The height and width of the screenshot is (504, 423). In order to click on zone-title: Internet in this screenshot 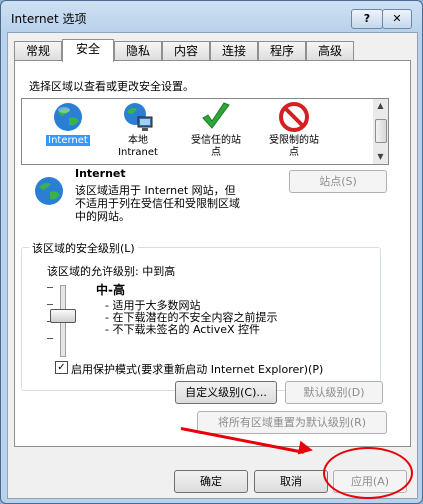, I will do `click(100, 173)`.